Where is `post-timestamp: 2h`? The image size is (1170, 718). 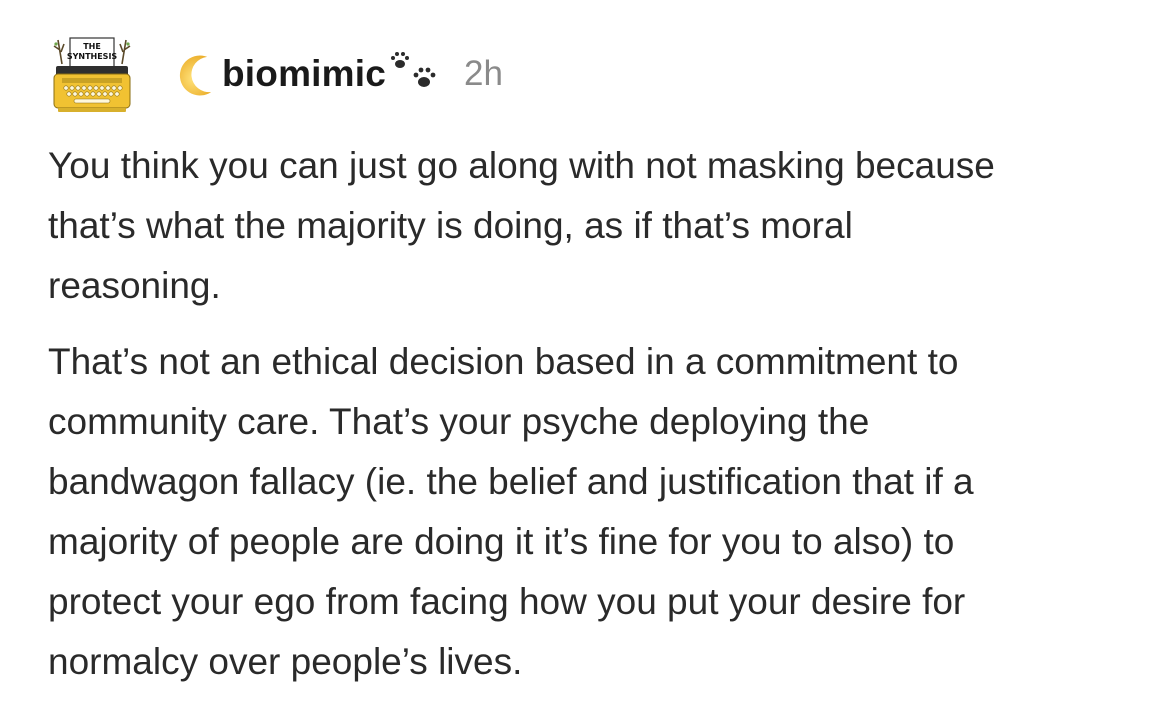 post-timestamp: 2h is located at coordinates (483, 73).